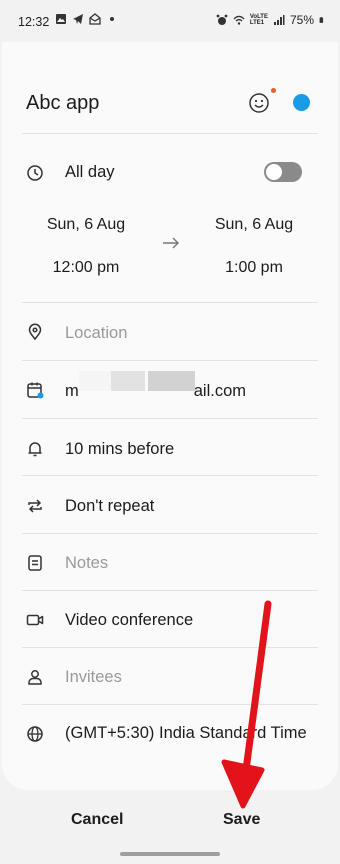 The width and height of the screenshot is (340, 864). Describe the element at coordinates (72, 391) in the screenshot. I see `account-email-prefix: m` at that location.